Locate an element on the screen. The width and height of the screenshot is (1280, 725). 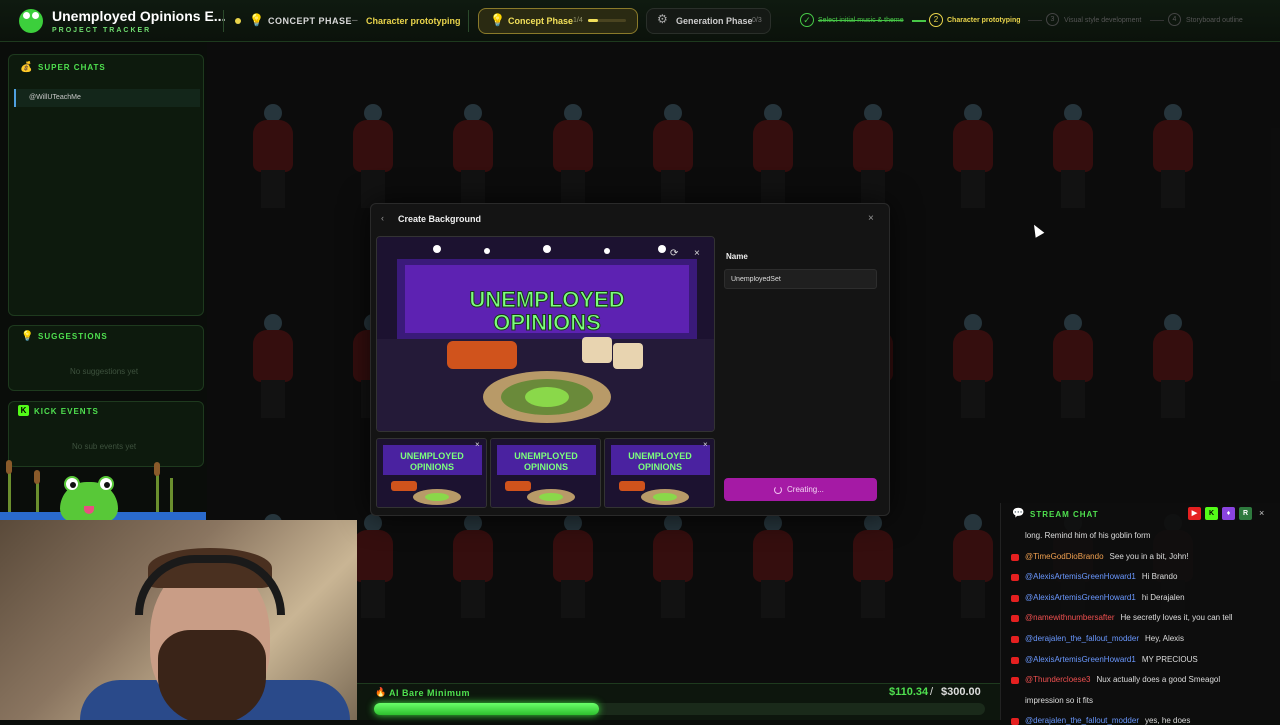
set-title-line1: UNEMPLOYED is located at coordinates (546, 299).